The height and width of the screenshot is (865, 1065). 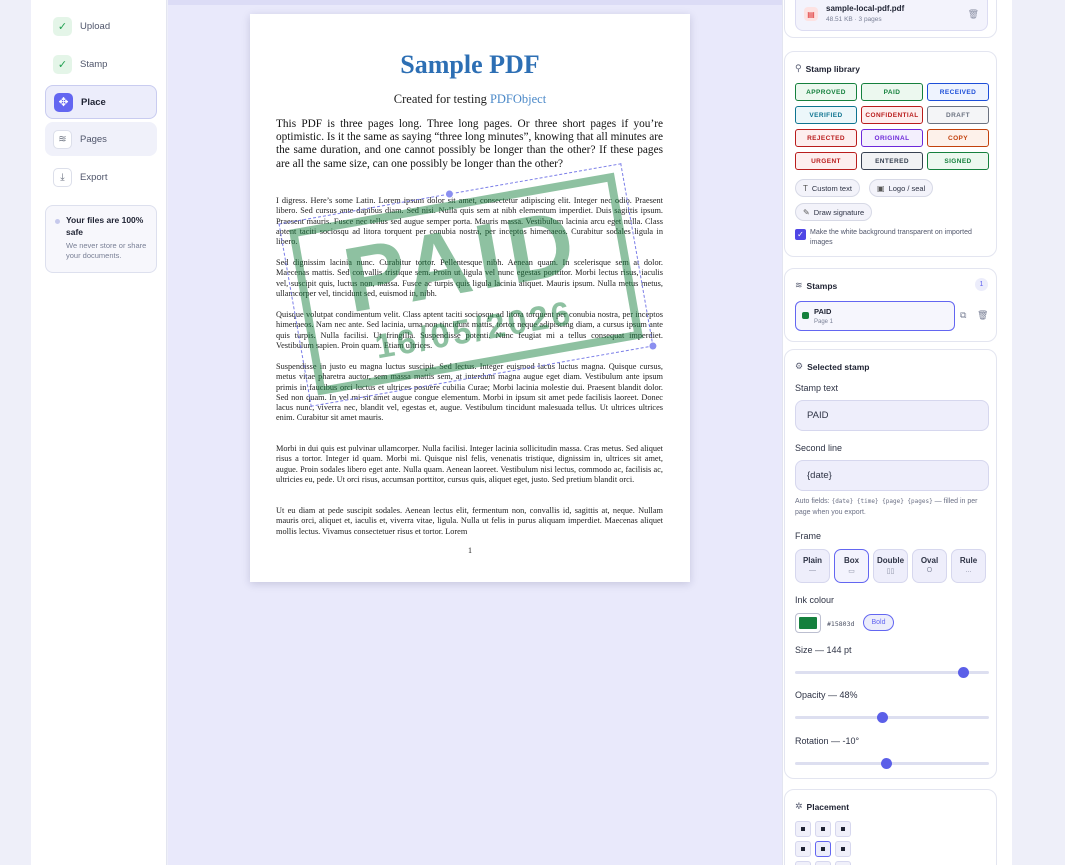 What do you see at coordinates (808, 623) in the screenshot?
I see `ink-color-picker` at bounding box center [808, 623].